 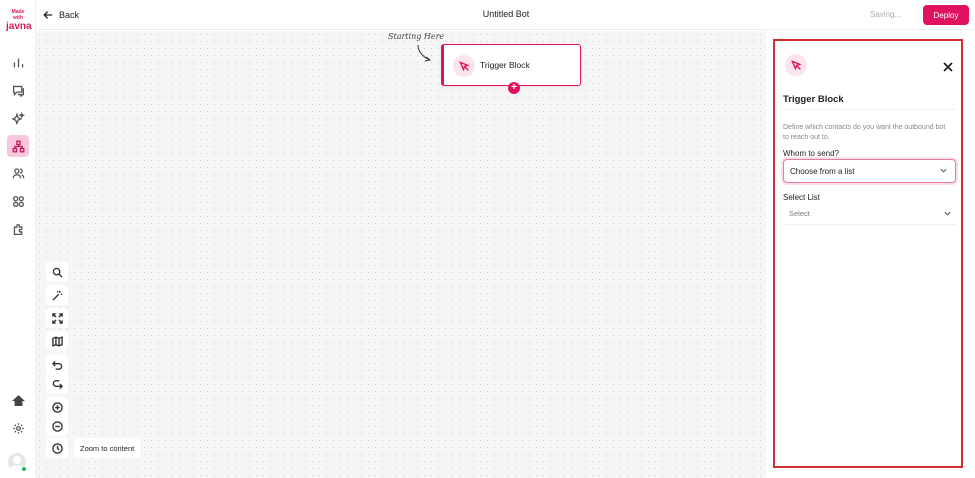 I want to click on close-panel-button, so click(x=949, y=65).